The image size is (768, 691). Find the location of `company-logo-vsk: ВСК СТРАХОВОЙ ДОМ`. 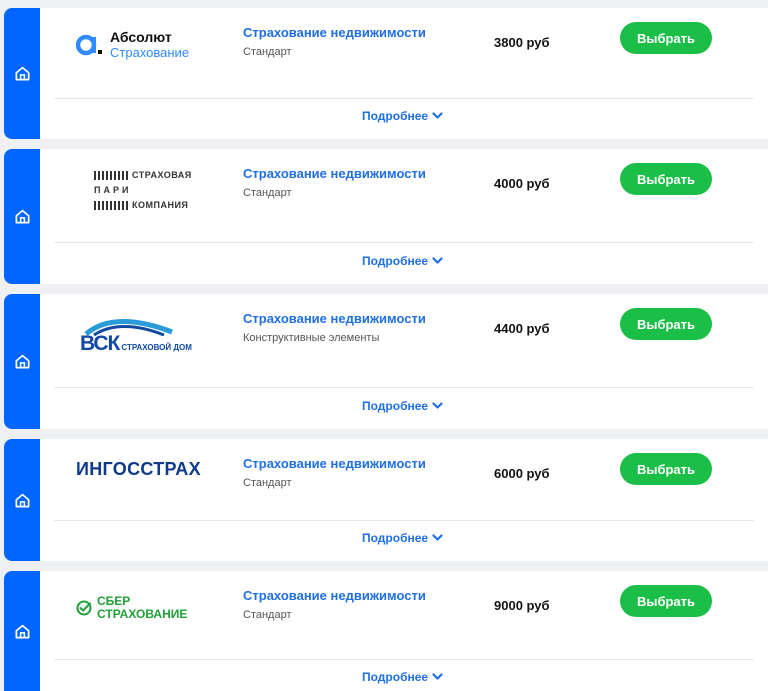

company-logo-vsk: ВСК СТРАХОВОЙ ДОМ is located at coordinates (150, 335).